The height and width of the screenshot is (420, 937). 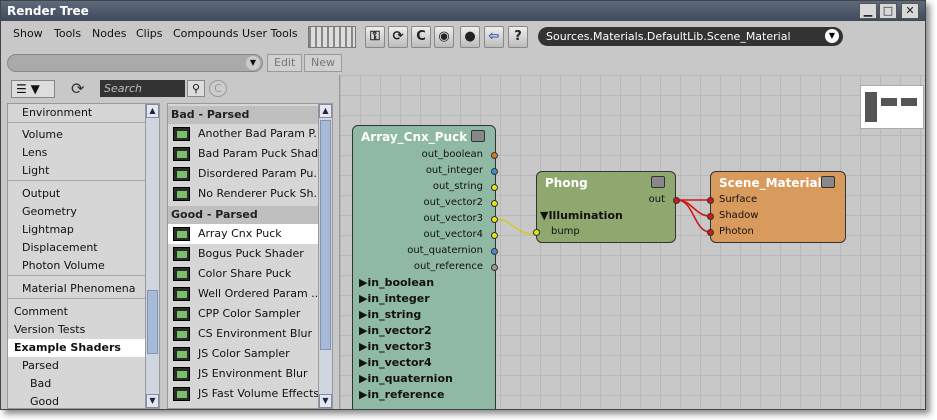 I want to click on globe-icon: ◉, so click(x=444, y=37).